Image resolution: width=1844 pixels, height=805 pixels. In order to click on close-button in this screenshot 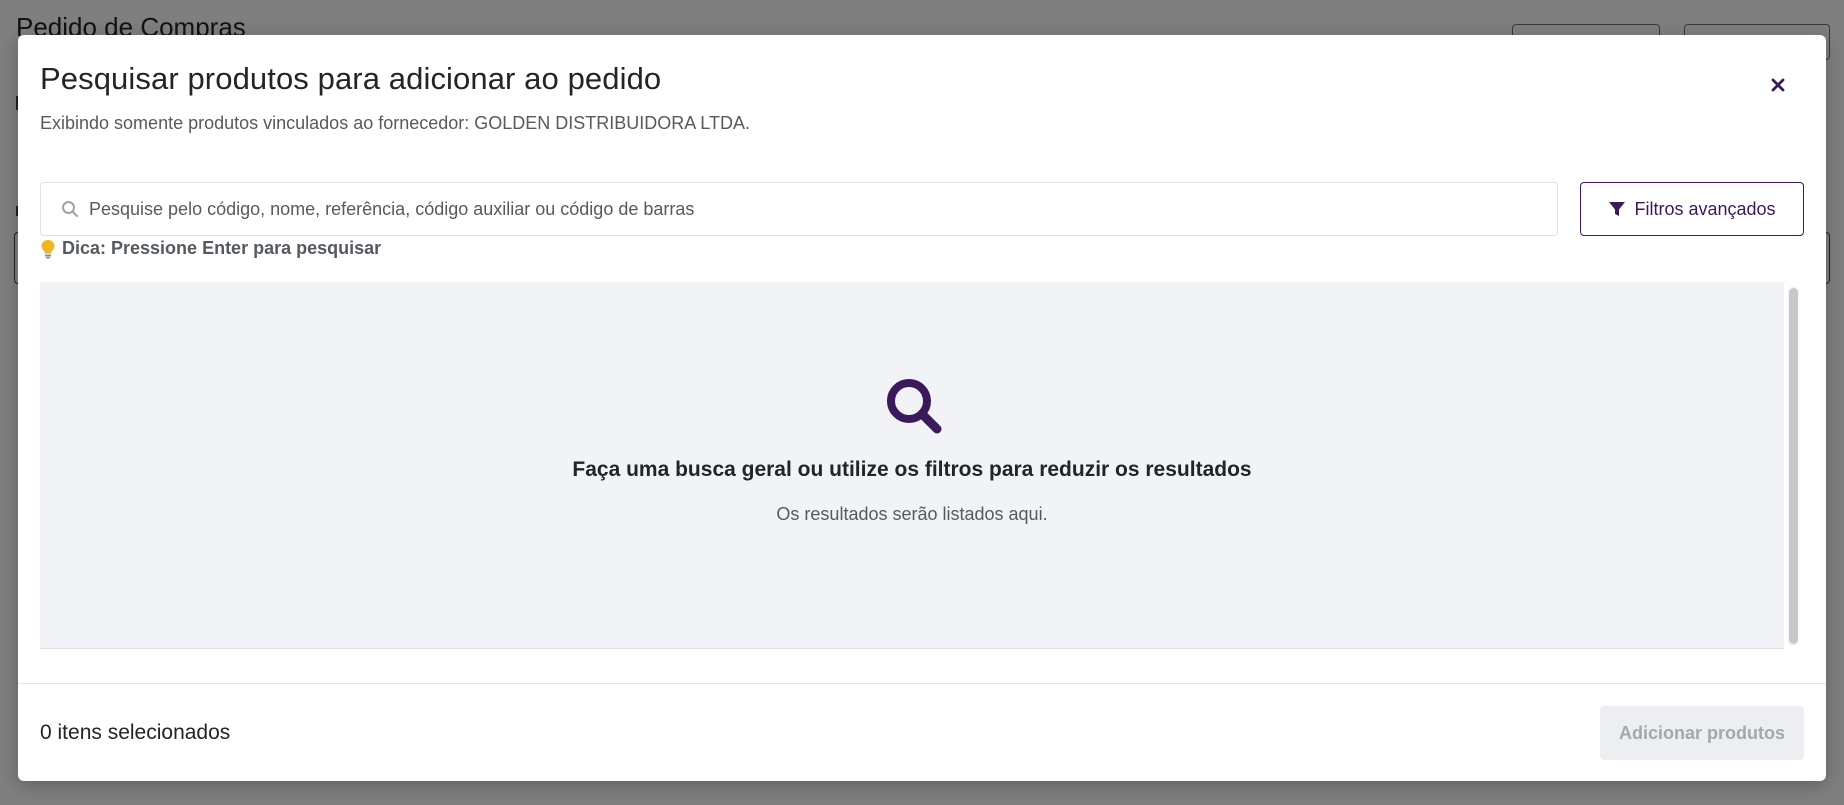, I will do `click(1778, 85)`.